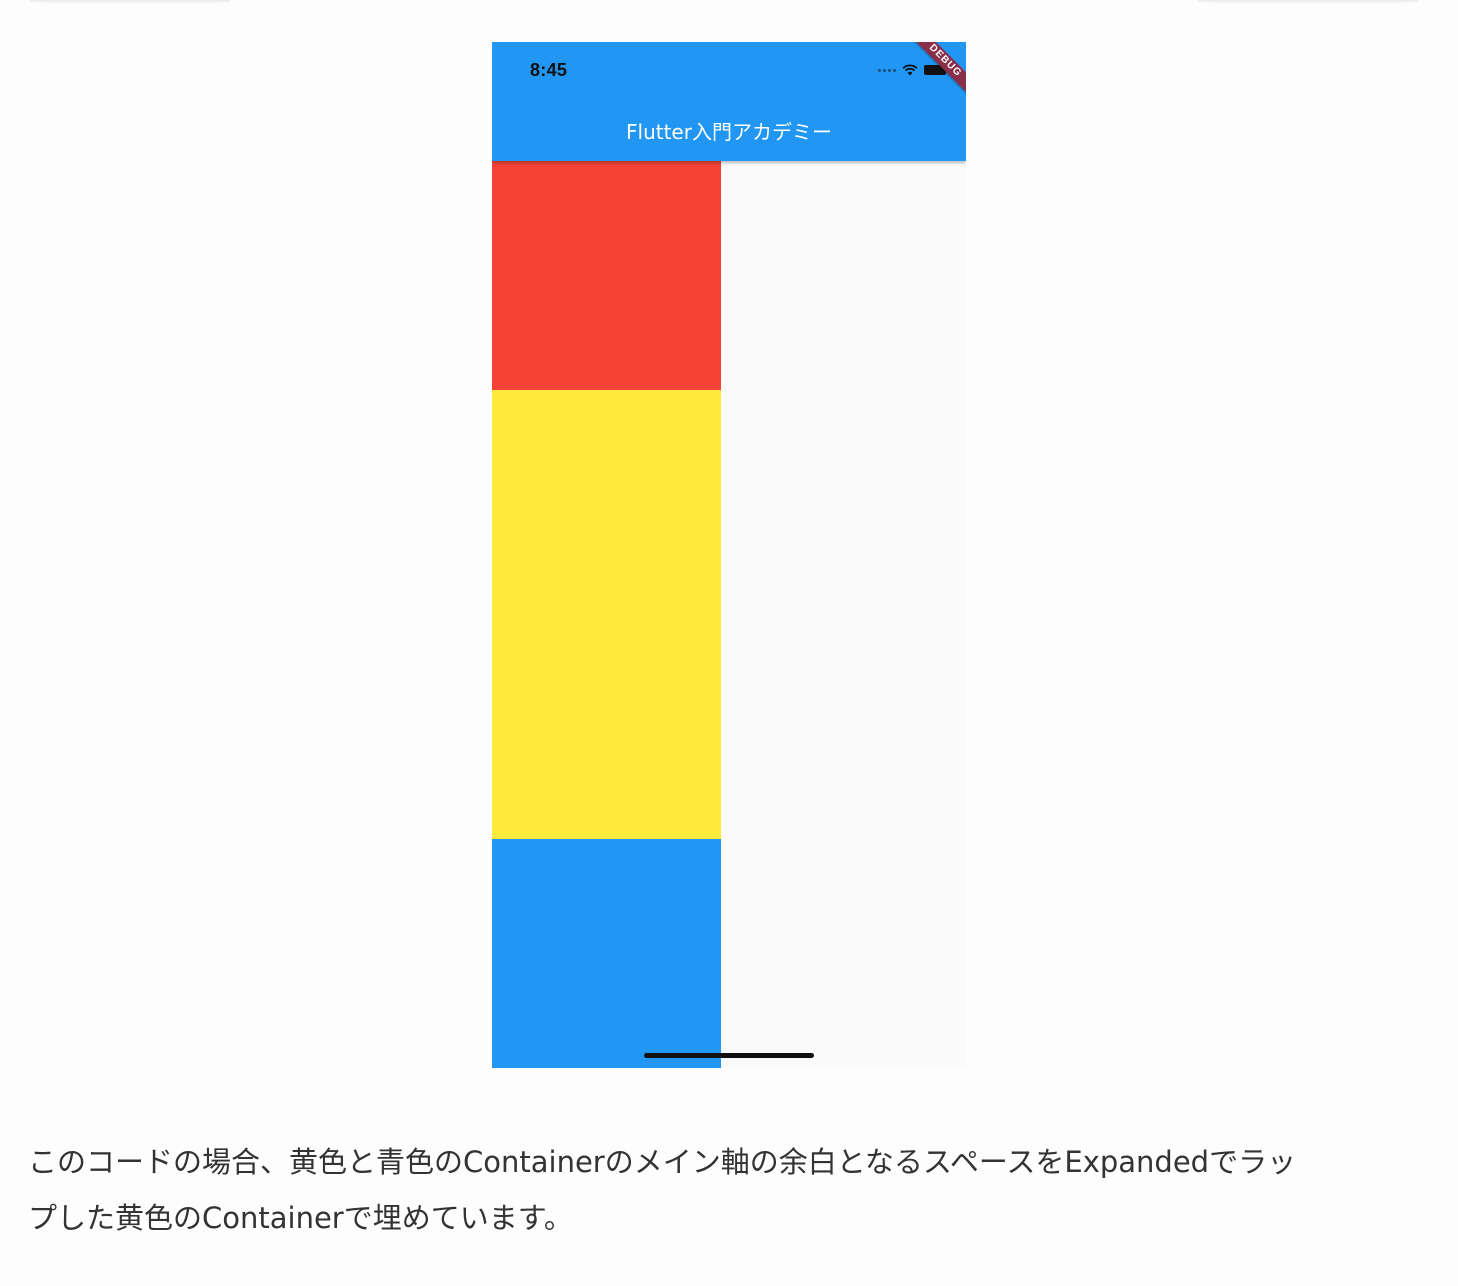 The height and width of the screenshot is (1286, 1458). Describe the element at coordinates (1308, 2) in the screenshot. I see `top-divider-right` at that location.